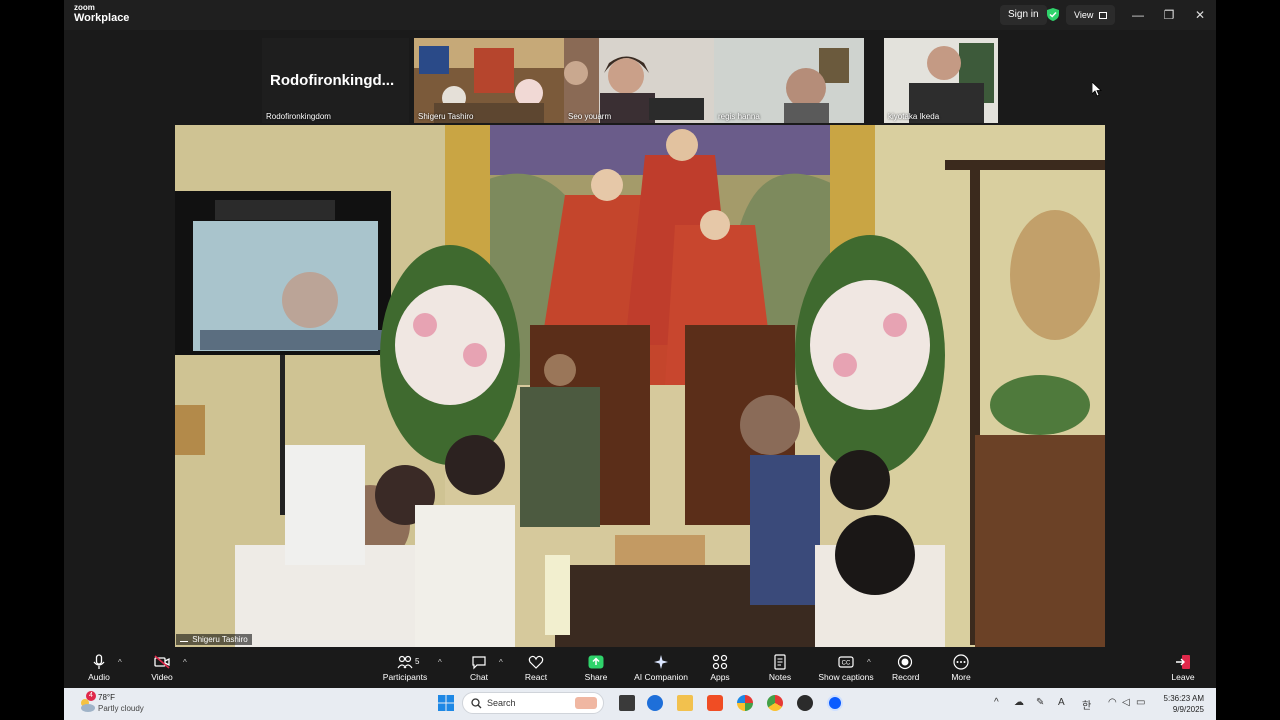  Describe the element at coordinates (590, 116) in the screenshot. I see `participant-name: Seo youarm` at that location.